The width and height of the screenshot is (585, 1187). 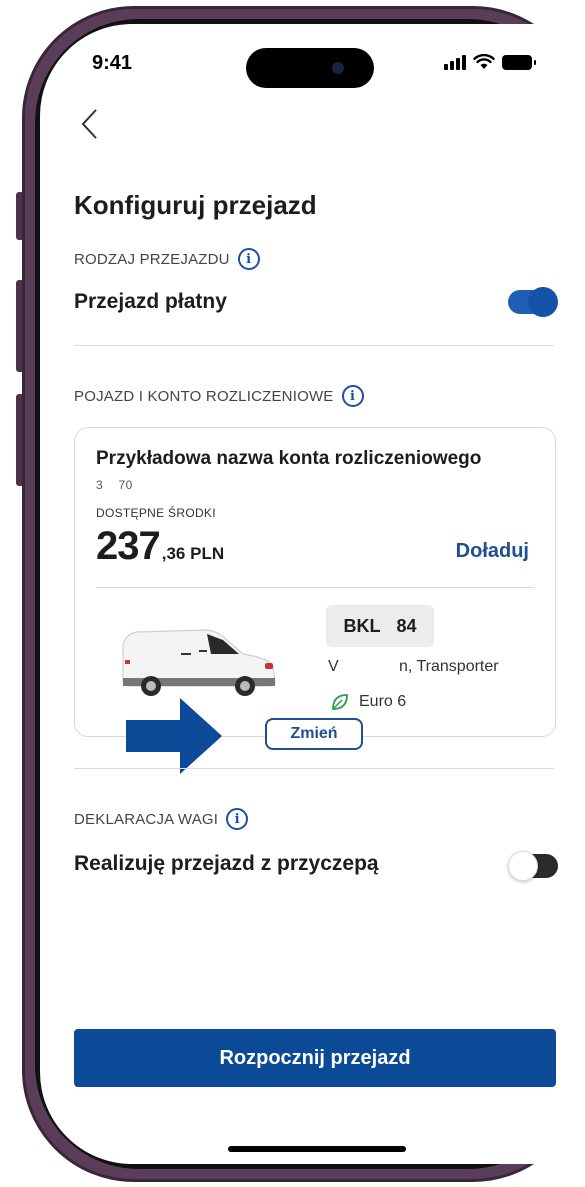 What do you see at coordinates (174, 736) in the screenshot?
I see `arrow-right-icon` at bounding box center [174, 736].